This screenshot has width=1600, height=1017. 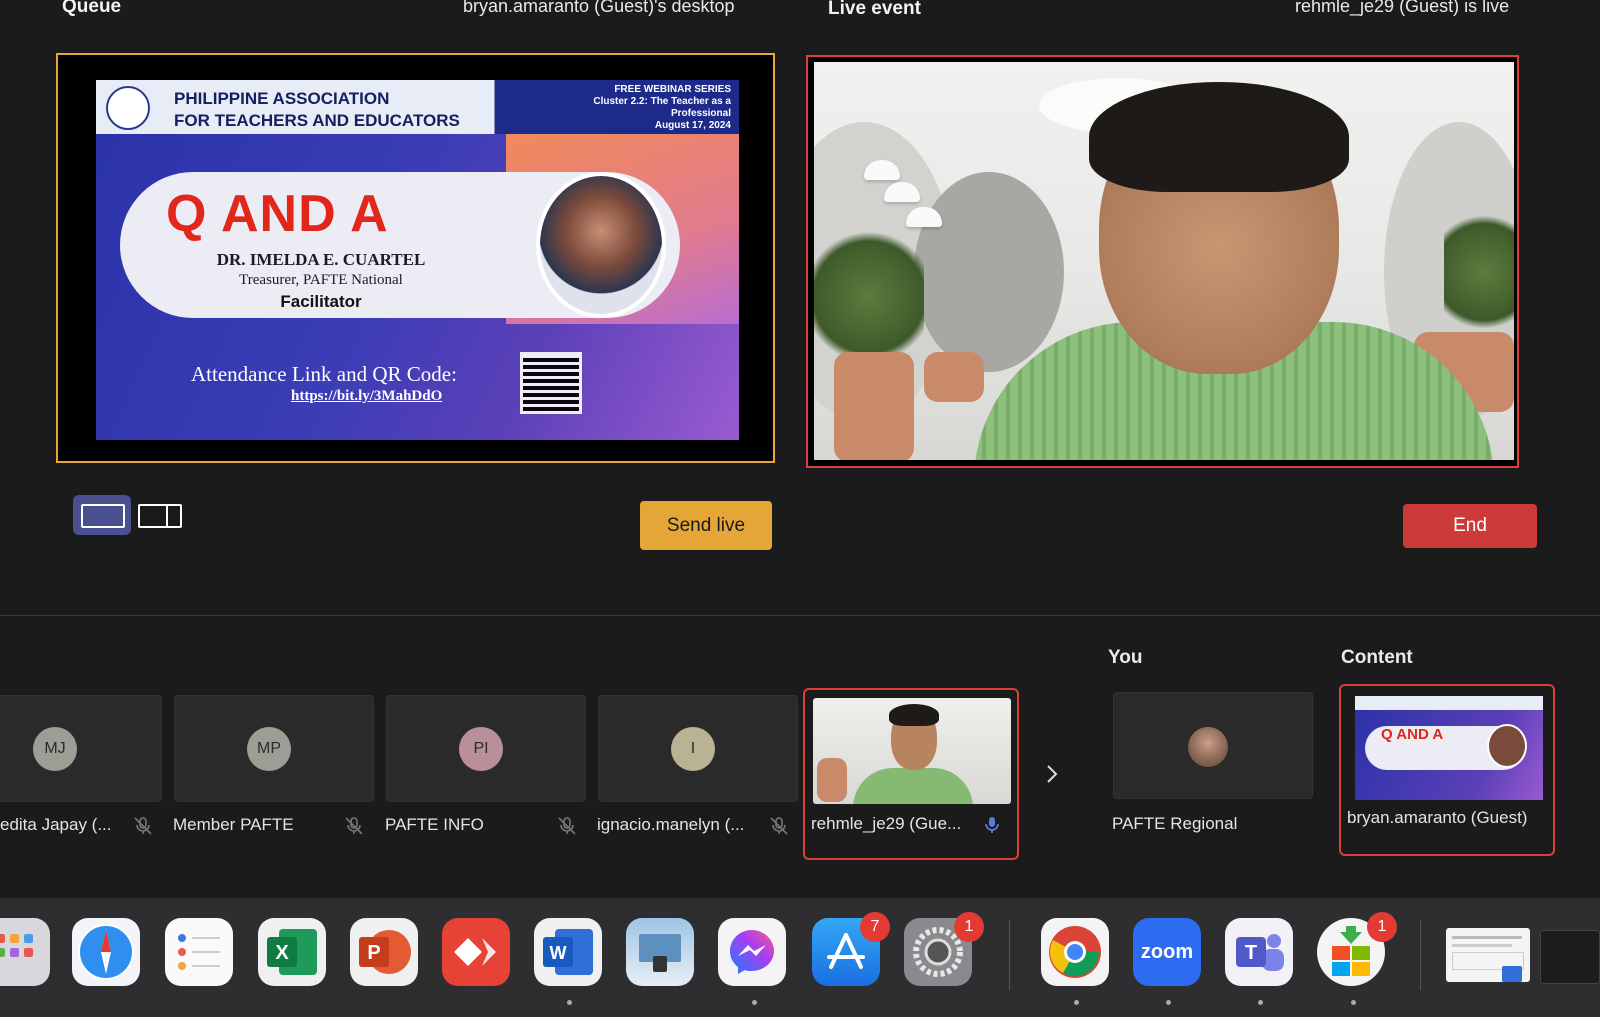 I want to click on excel-icon: X, so click(x=292, y=952).